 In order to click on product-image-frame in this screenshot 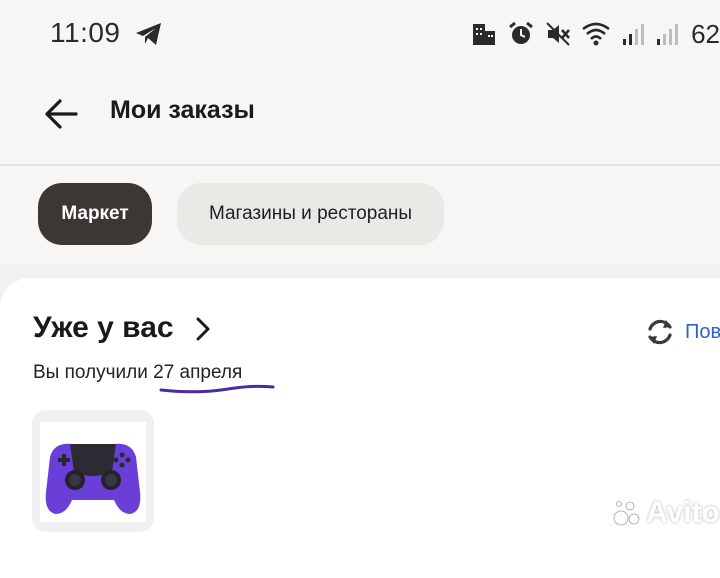, I will do `click(93, 472)`.